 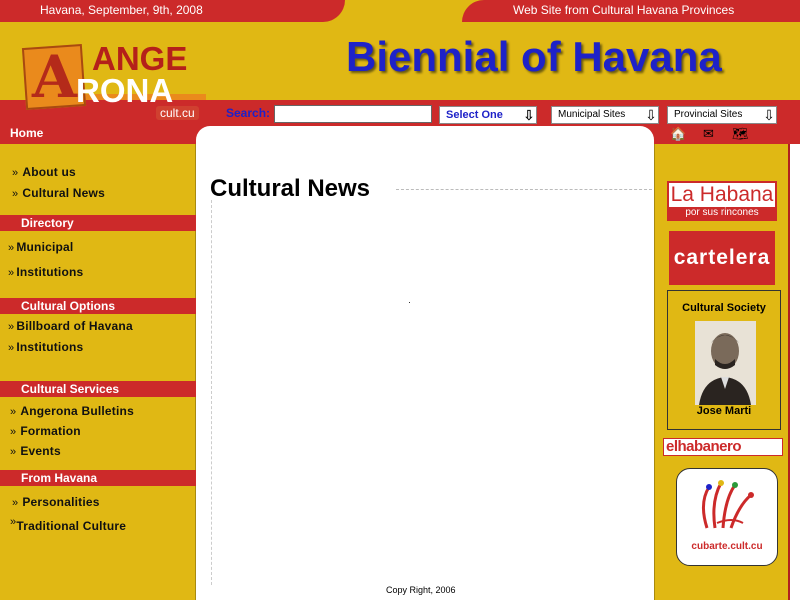 I want to click on society-name: Jose Marti, so click(x=724, y=411).